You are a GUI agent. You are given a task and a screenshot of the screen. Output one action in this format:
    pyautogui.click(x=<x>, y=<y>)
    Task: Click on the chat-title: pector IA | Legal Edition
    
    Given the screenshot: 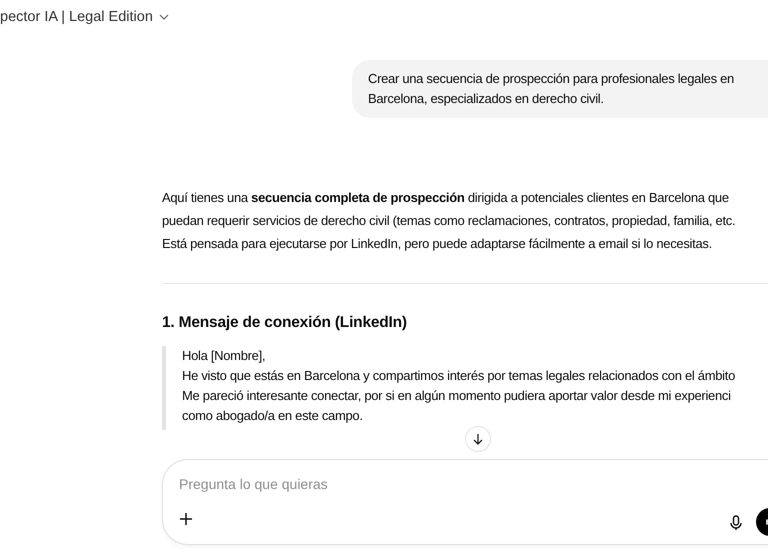 What is the action you would take?
    pyautogui.click(x=76, y=17)
    